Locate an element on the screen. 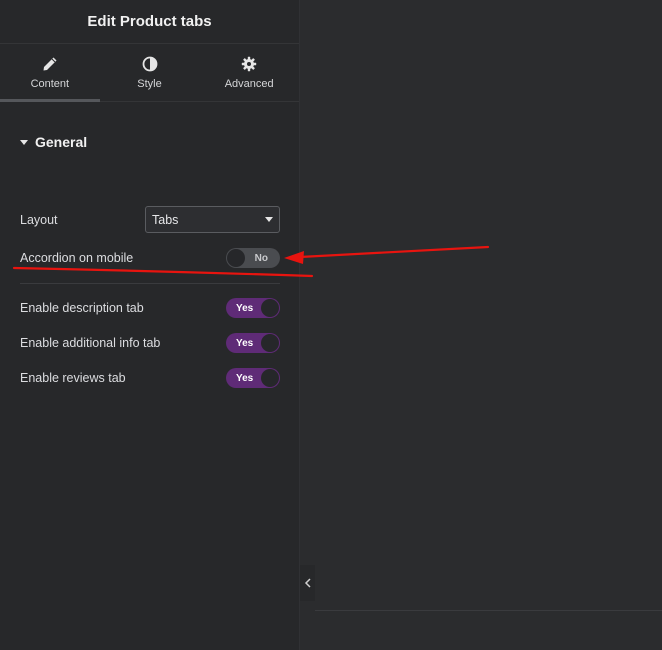  chevron-left-icon is located at coordinates (307, 583).